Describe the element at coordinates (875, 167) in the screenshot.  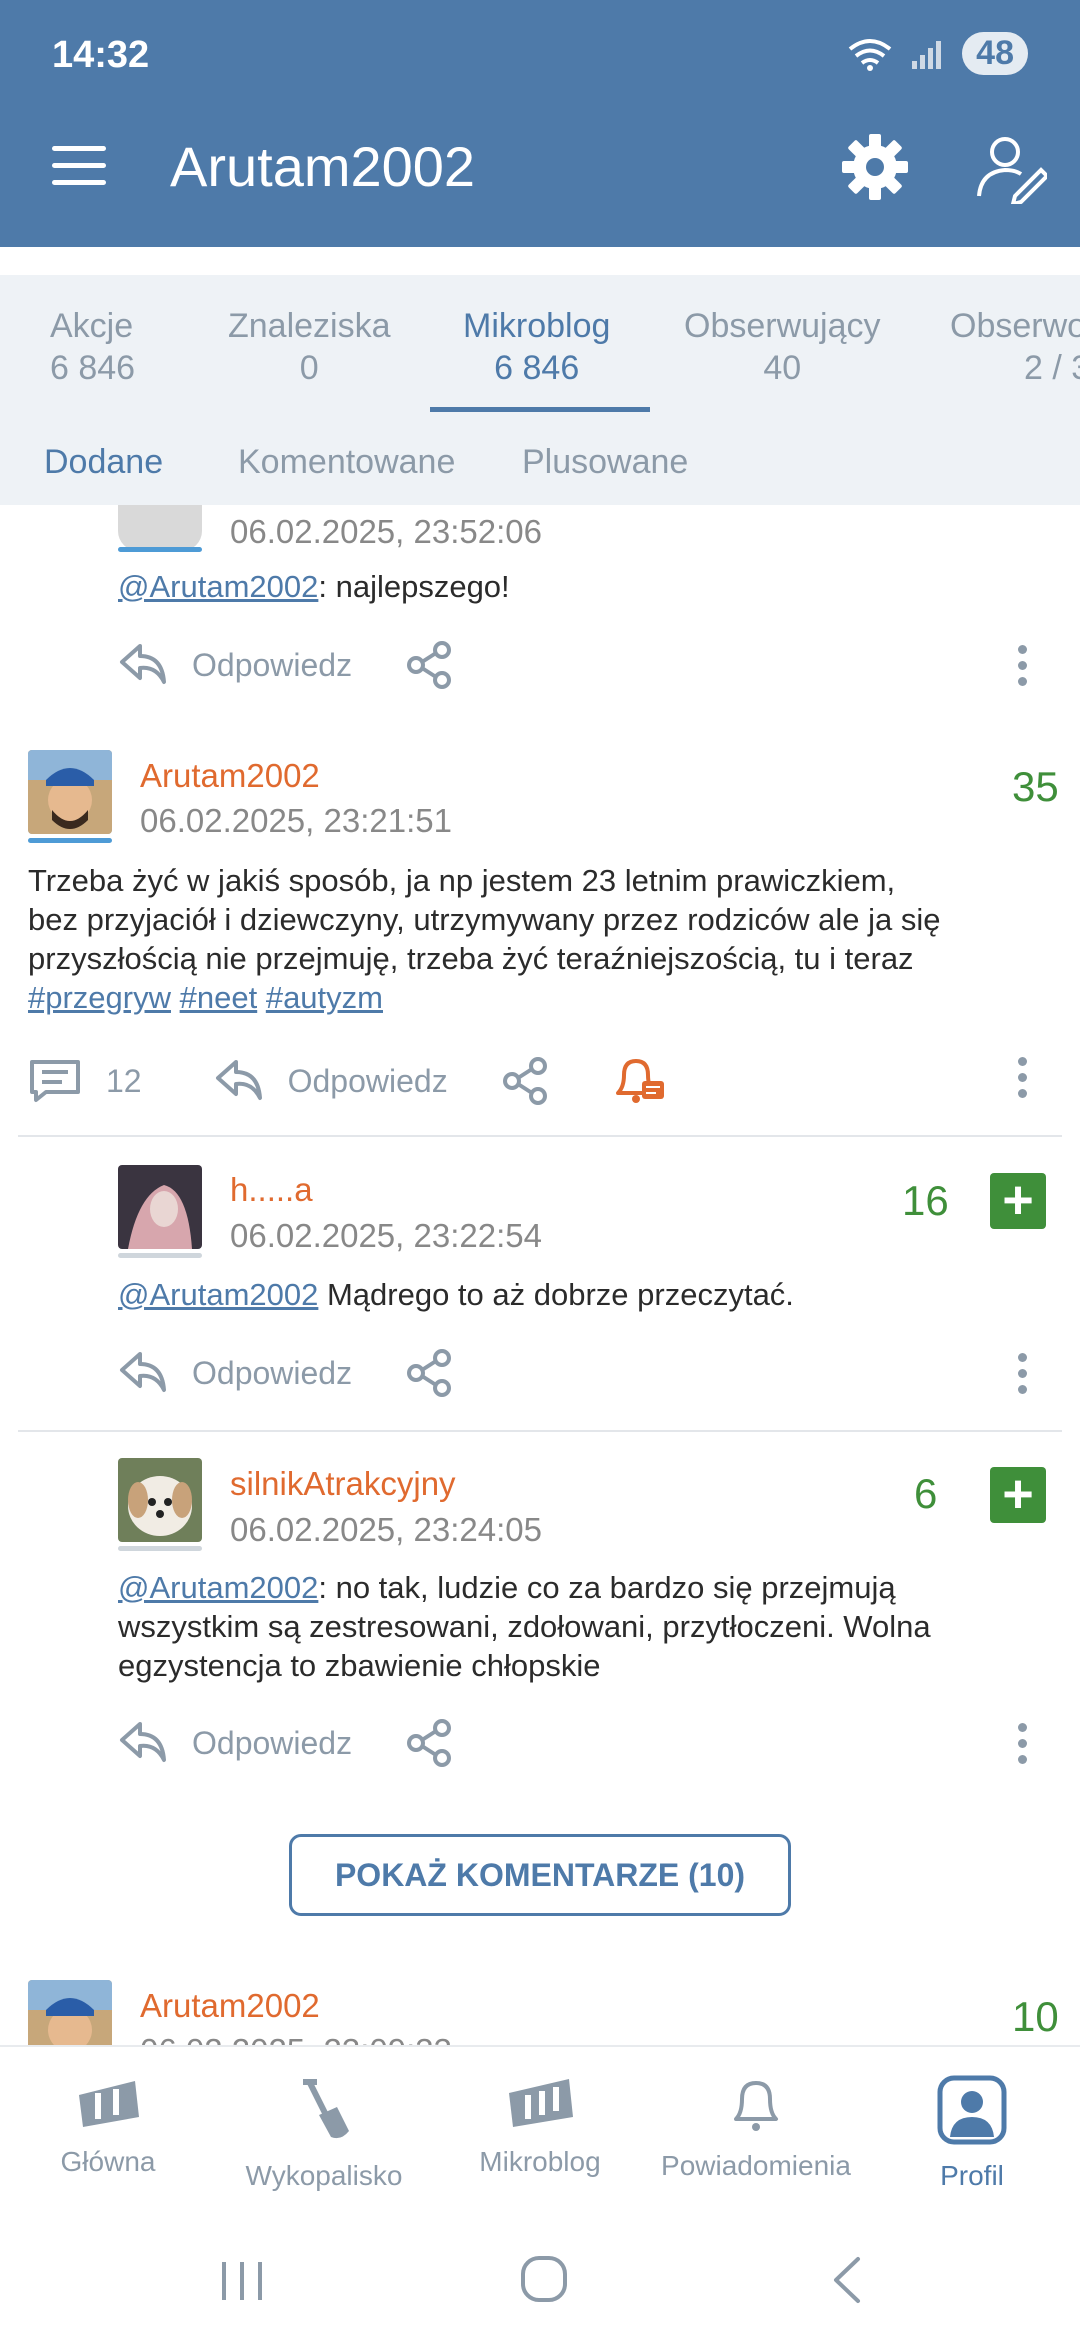
I see `gear-icon` at that location.